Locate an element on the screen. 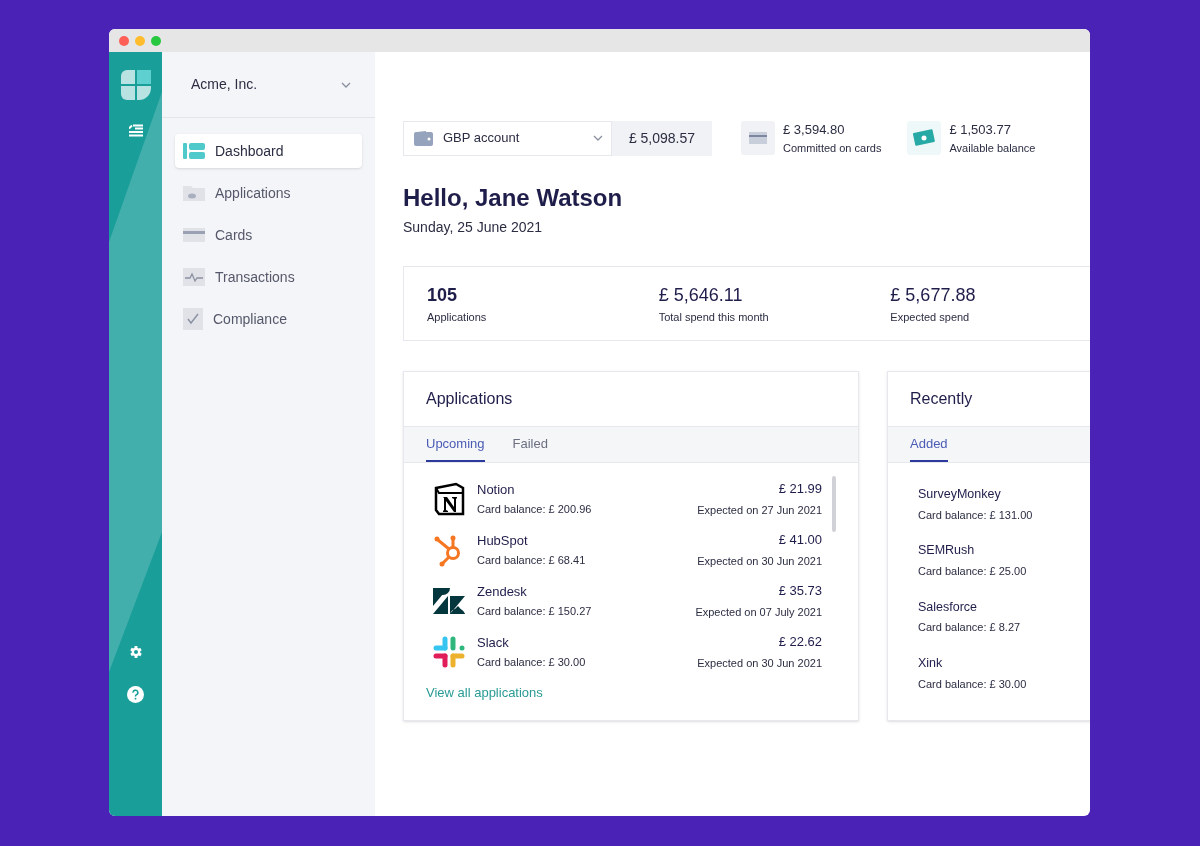  stat-label: Applications is located at coordinates (457, 317).